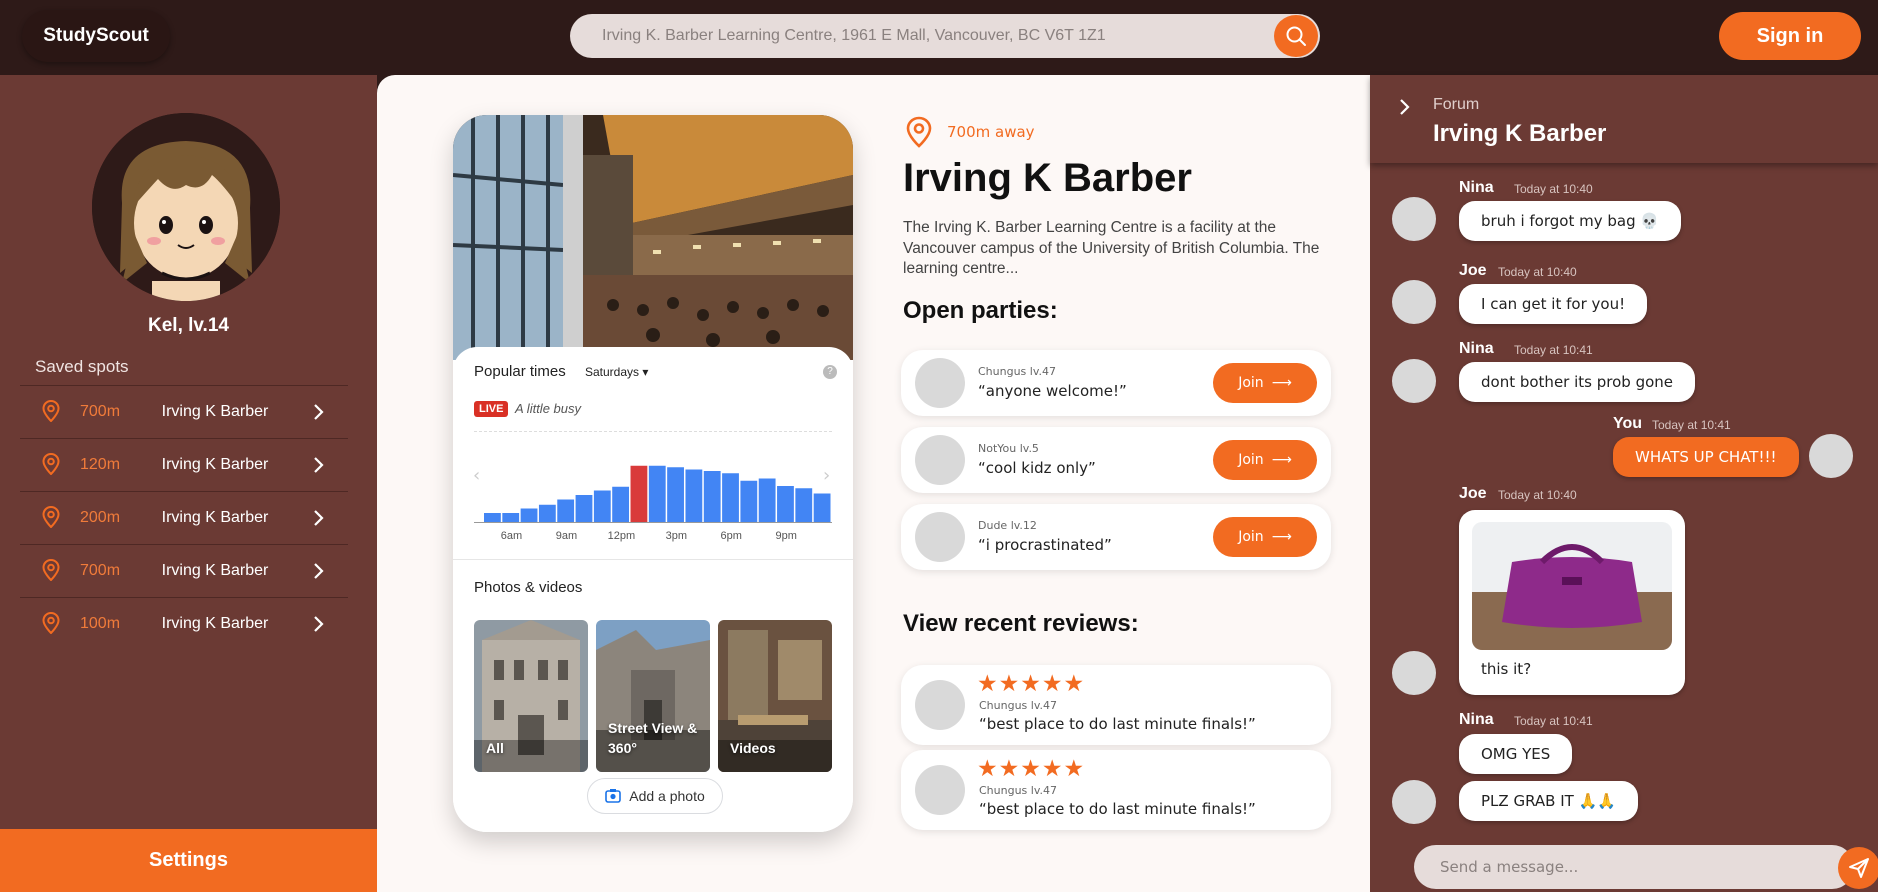 Image resolution: width=1878 pixels, height=892 pixels. I want to click on divider, so click(653, 431).